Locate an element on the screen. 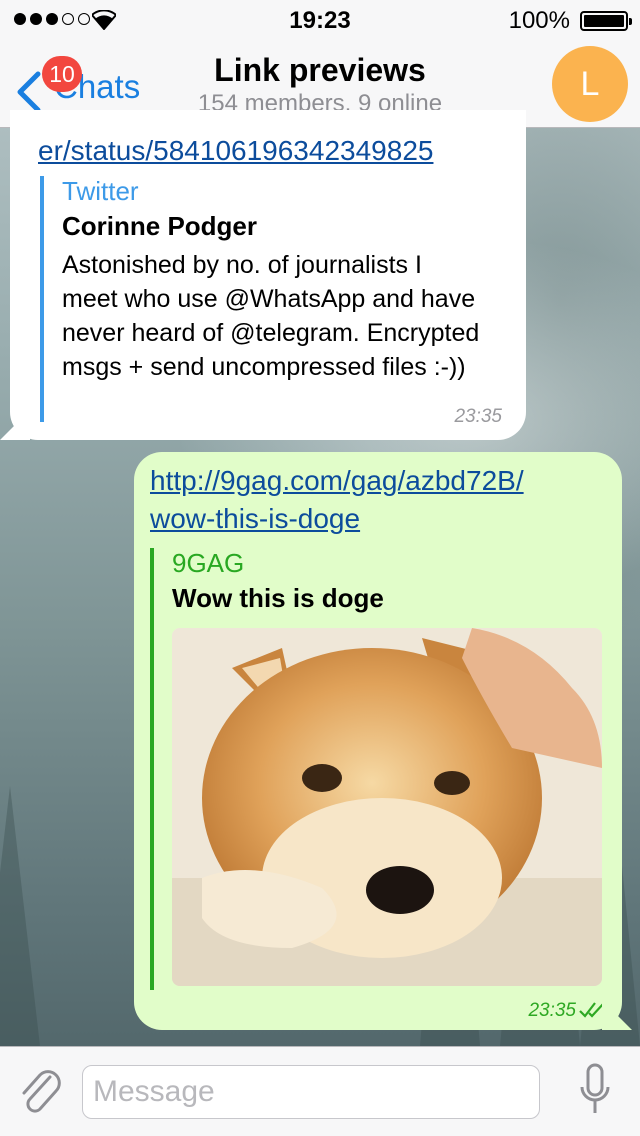 This screenshot has width=640, height=1136. message-link: er/status/584106196342349825 is located at coordinates (235, 151).